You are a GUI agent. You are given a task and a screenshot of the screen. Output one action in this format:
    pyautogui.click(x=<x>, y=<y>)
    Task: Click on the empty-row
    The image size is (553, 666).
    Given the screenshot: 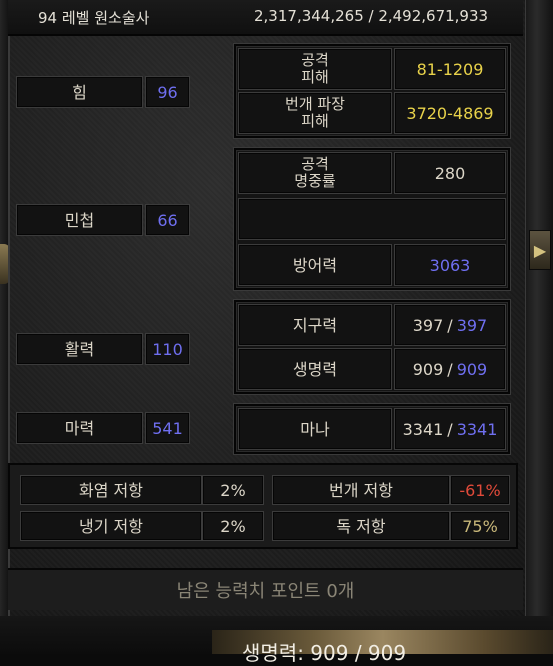 What is the action you would take?
    pyautogui.click(x=372, y=219)
    